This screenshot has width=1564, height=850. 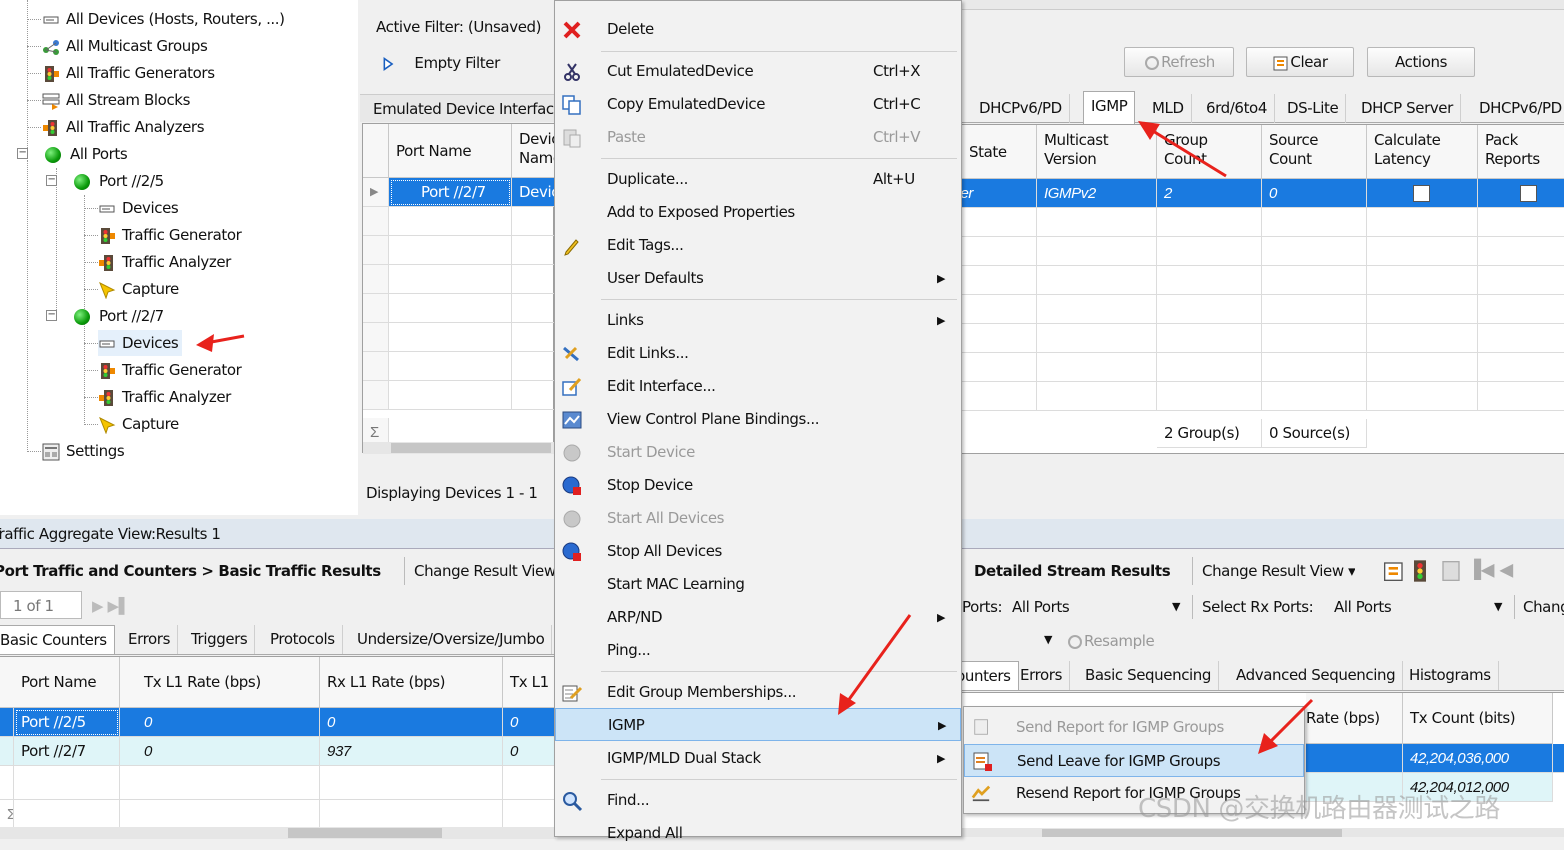 What do you see at coordinates (1354, 718) in the screenshot?
I see `col-rate: Rate (bps)` at bounding box center [1354, 718].